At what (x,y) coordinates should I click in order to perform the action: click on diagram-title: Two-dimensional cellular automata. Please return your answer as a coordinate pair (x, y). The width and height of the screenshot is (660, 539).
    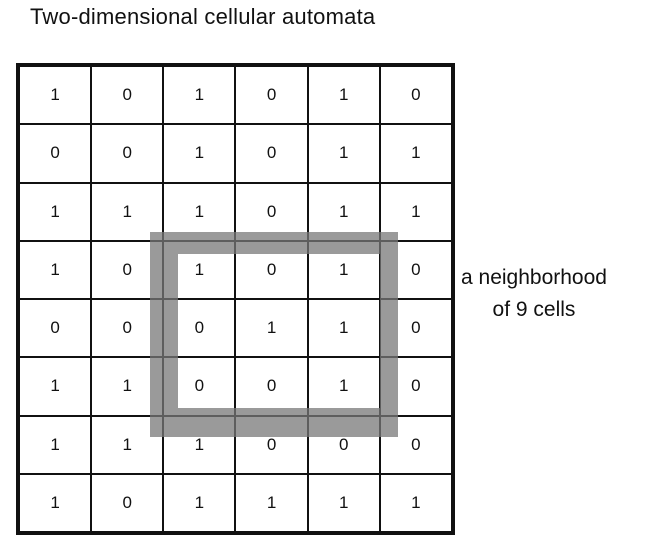
    Looking at the image, I should click on (203, 16).